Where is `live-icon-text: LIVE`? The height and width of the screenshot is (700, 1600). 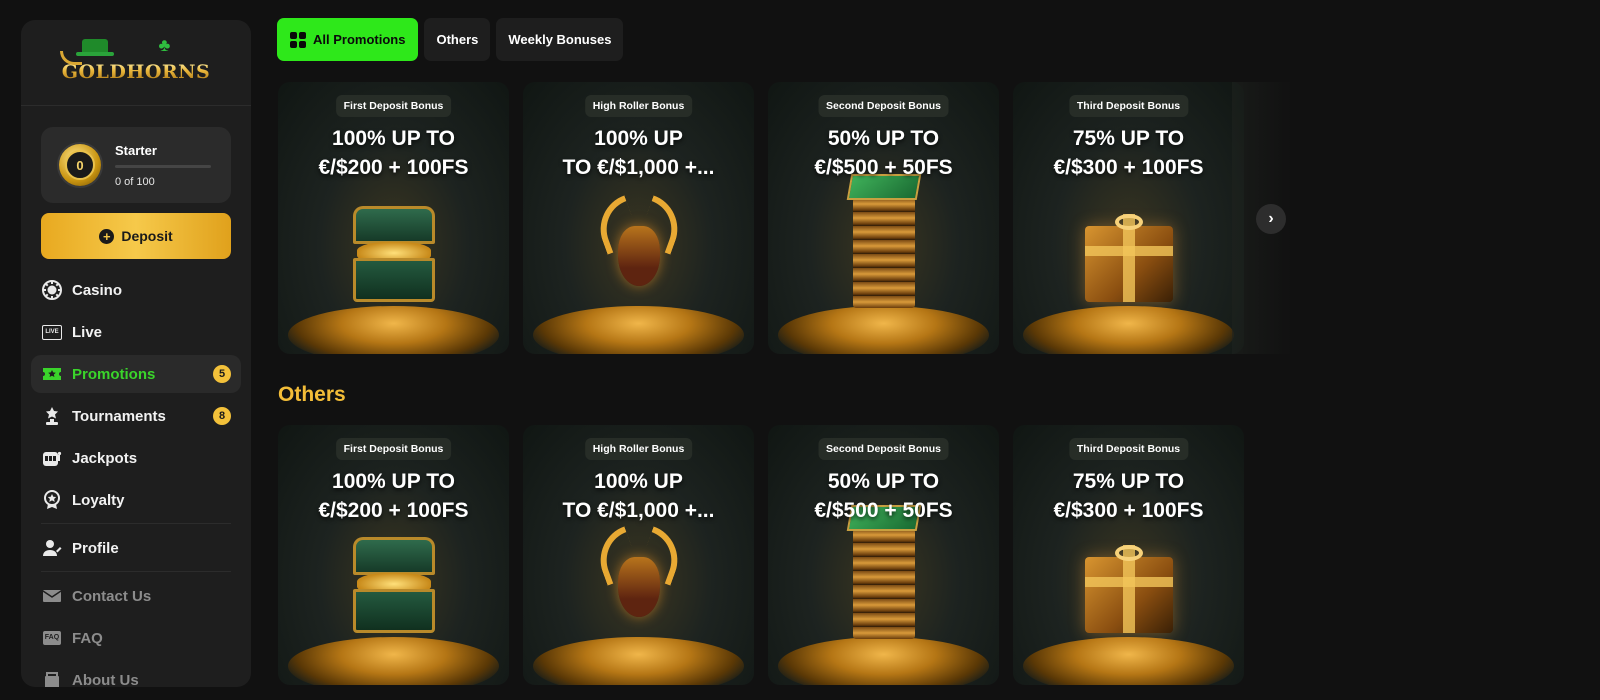
live-icon-text: LIVE is located at coordinates (52, 332).